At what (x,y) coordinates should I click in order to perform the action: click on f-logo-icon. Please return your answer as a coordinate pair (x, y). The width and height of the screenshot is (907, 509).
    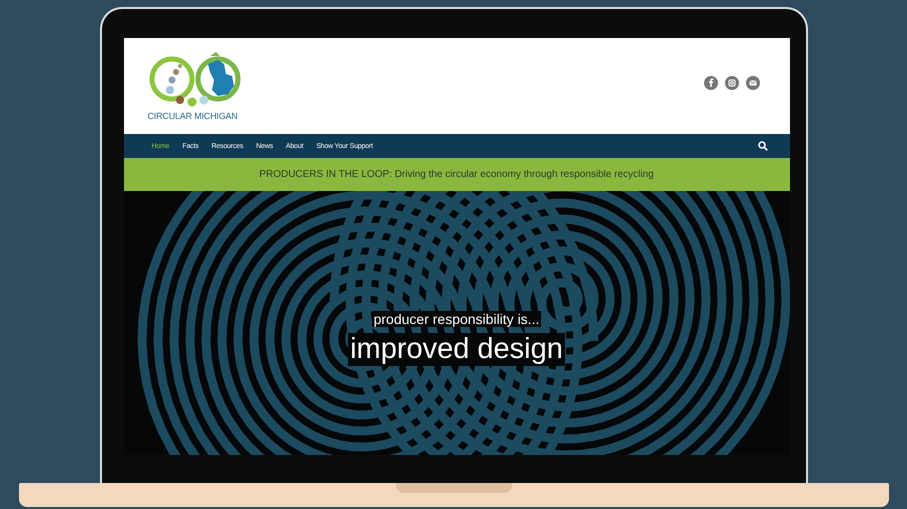
    Looking at the image, I should click on (711, 83).